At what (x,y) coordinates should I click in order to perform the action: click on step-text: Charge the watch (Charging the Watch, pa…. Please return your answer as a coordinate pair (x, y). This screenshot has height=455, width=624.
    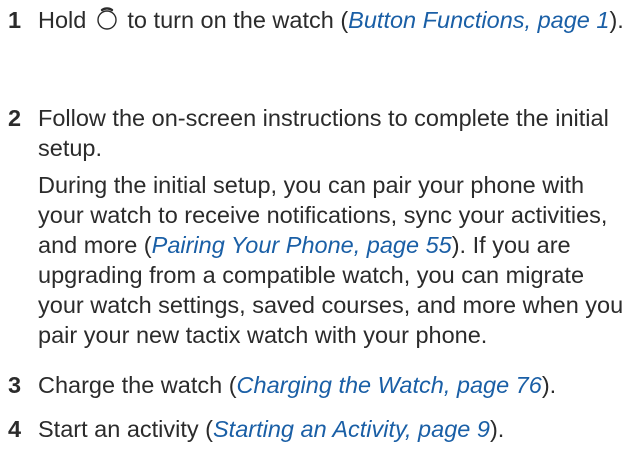
    Looking at the image, I should click on (297, 385).